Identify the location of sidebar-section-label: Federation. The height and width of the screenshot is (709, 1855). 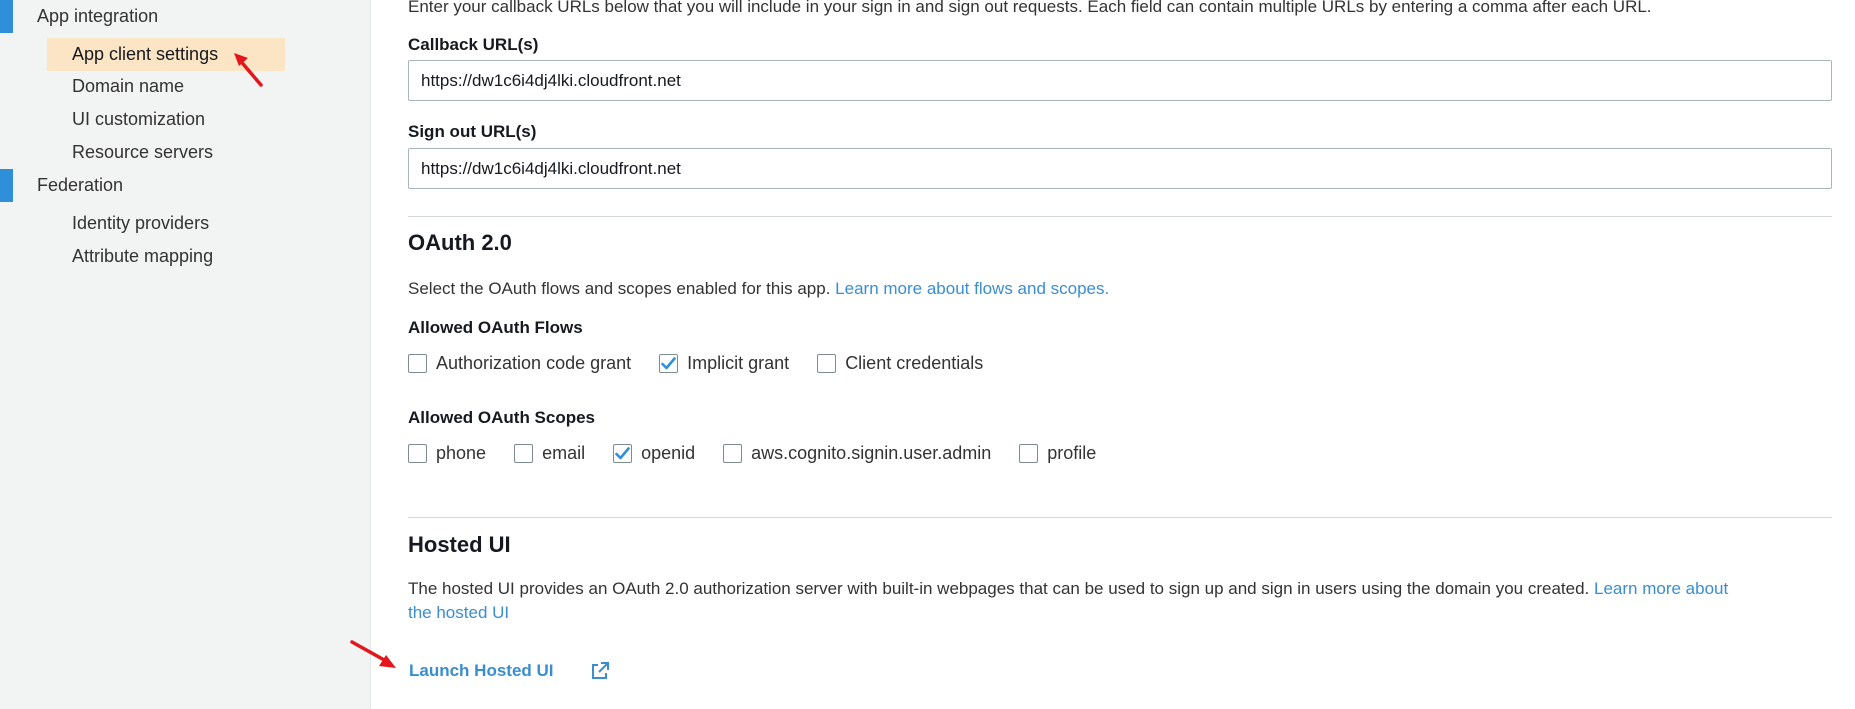
(80, 185).